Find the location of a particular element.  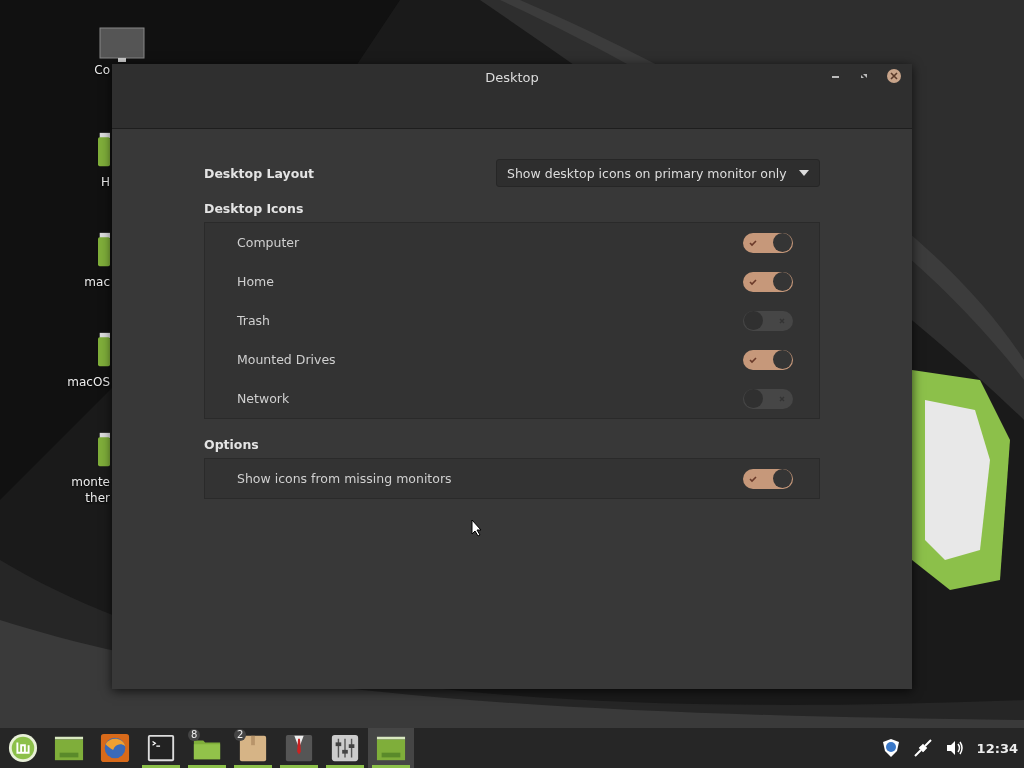

globe-icon is located at coordinates (115, 748).